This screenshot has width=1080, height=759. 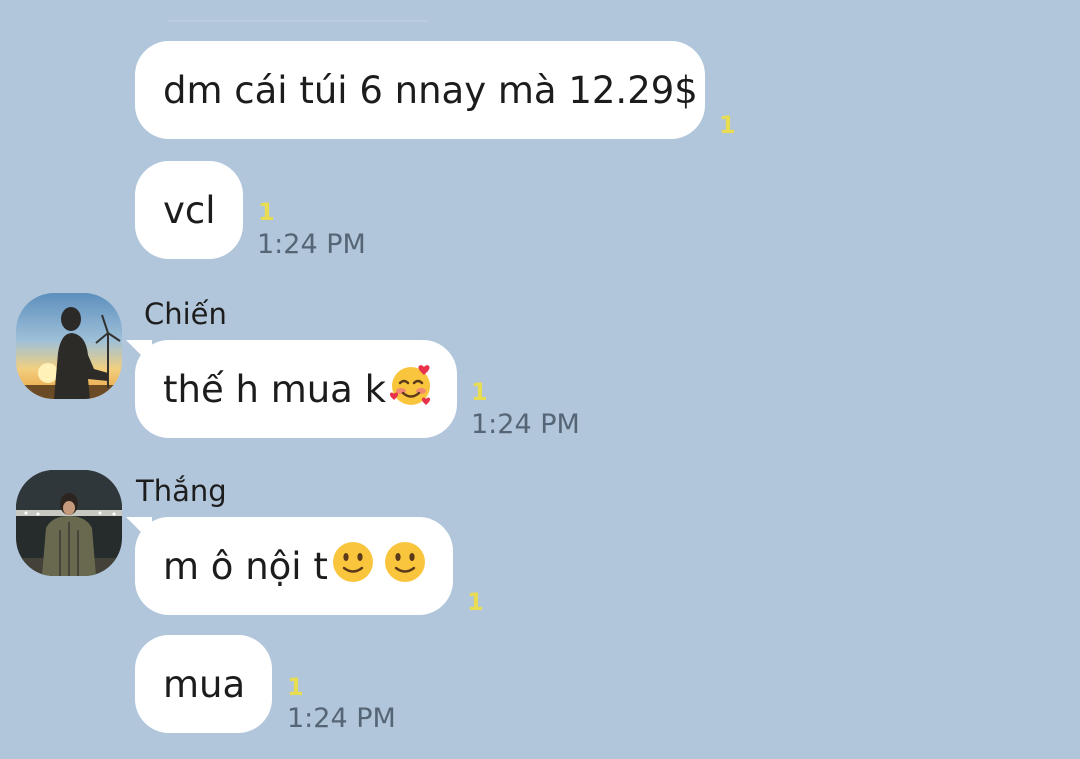 I want to click on message-text: thế h mua k, so click(x=275, y=389).